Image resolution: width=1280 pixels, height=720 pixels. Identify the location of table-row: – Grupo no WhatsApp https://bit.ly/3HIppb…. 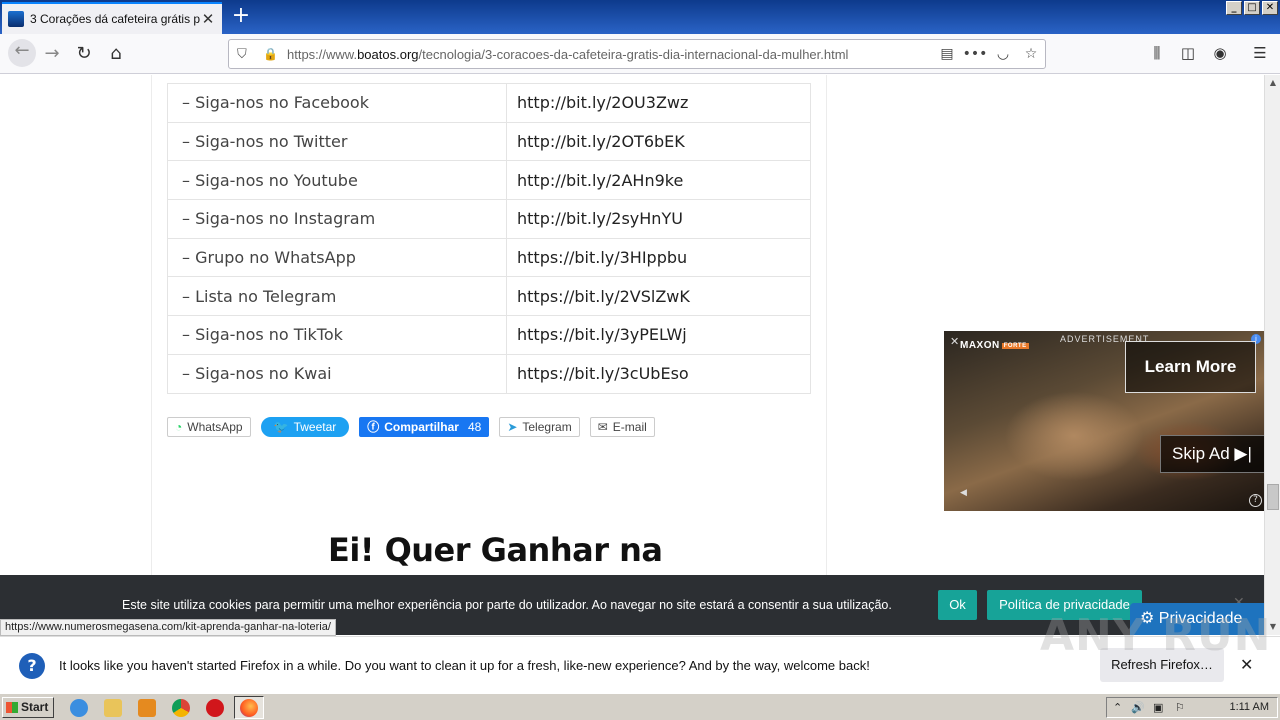
(489, 257).